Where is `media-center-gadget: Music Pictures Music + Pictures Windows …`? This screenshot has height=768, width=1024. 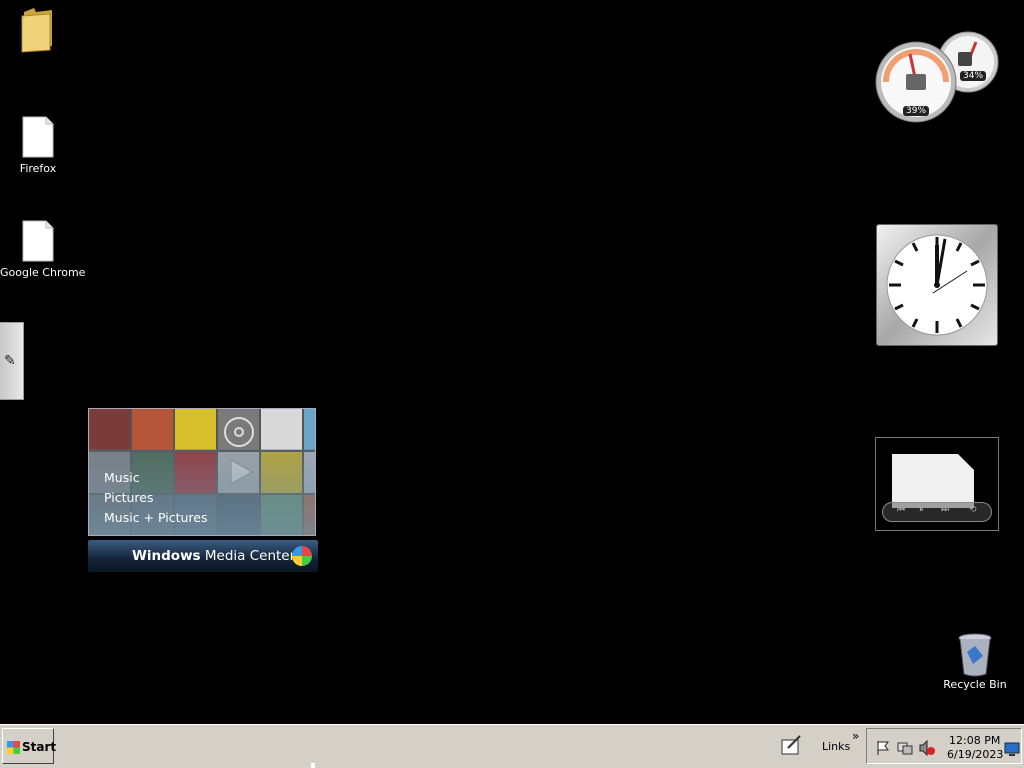 media-center-gadget: Music Pictures Music + Pictures Windows … is located at coordinates (203, 491).